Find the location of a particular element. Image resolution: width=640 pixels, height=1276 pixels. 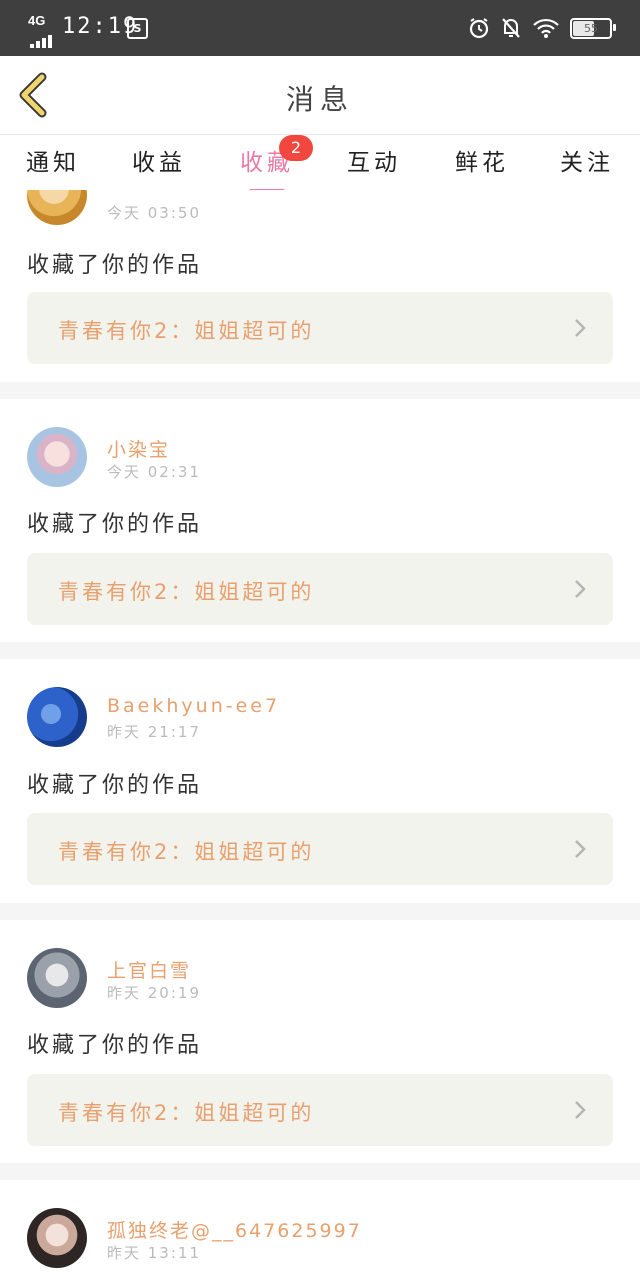

timestamp: 昨天 21:17 is located at coordinates (154, 732).